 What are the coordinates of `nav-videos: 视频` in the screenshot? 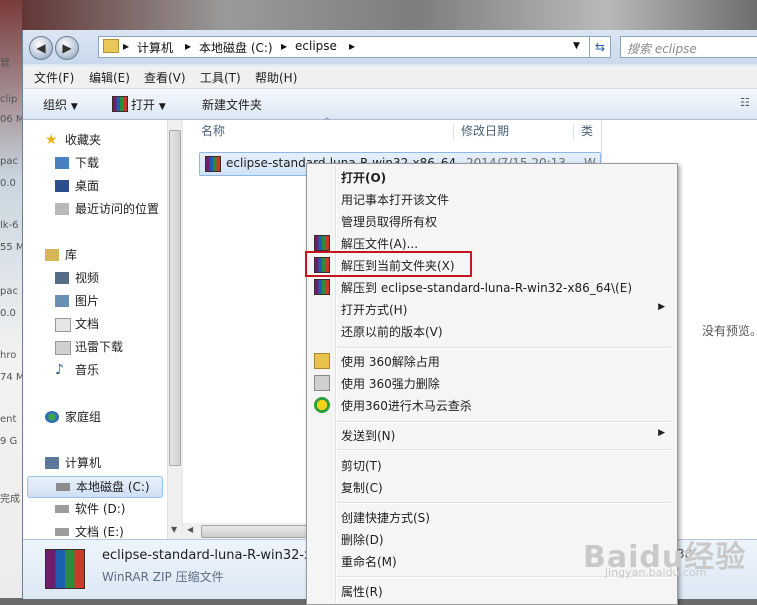 It's located at (93, 278).